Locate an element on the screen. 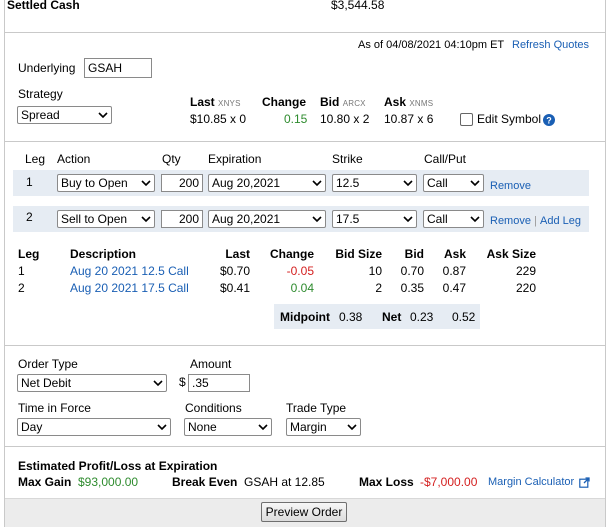  row-bid: 0.70 is located at coordinates (412, 271).